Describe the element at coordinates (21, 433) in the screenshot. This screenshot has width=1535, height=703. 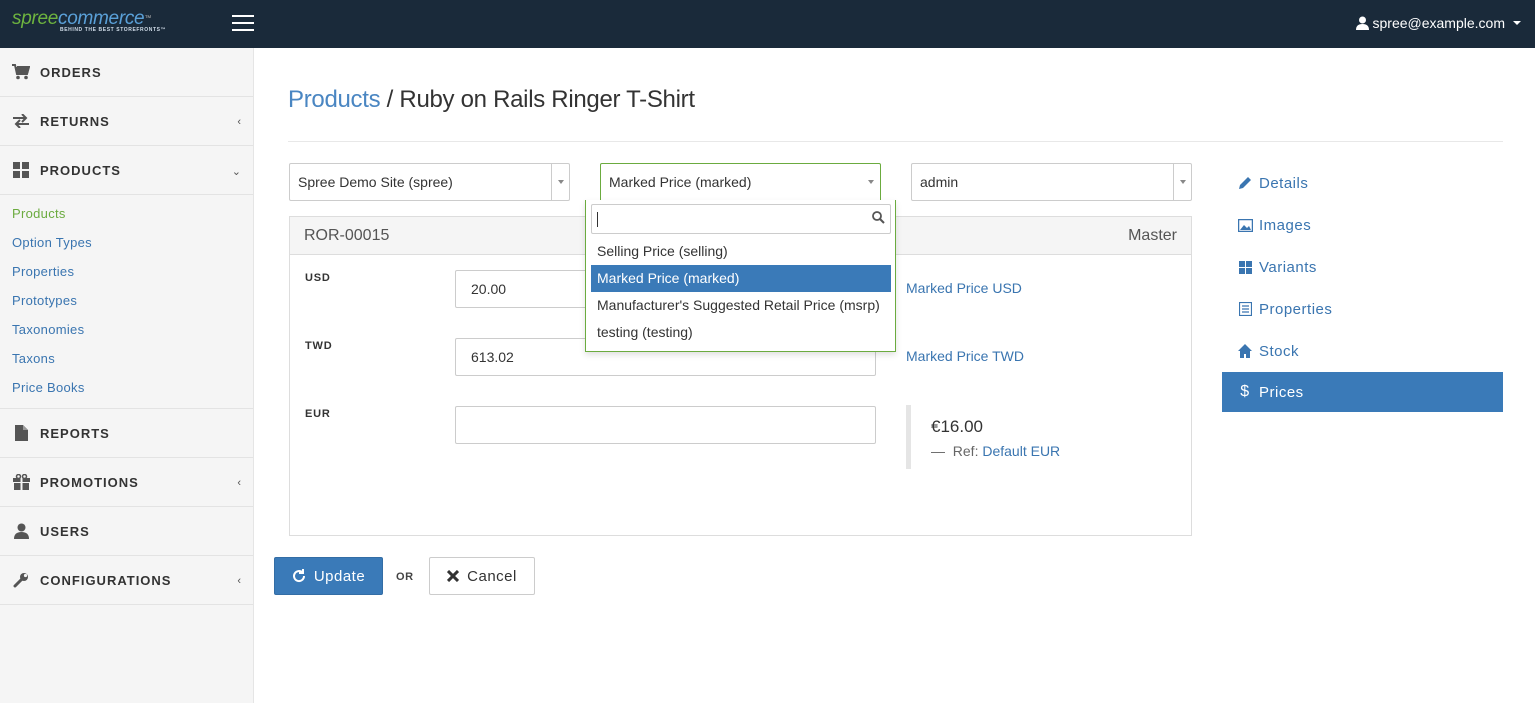
I see `file-icon` at that location.